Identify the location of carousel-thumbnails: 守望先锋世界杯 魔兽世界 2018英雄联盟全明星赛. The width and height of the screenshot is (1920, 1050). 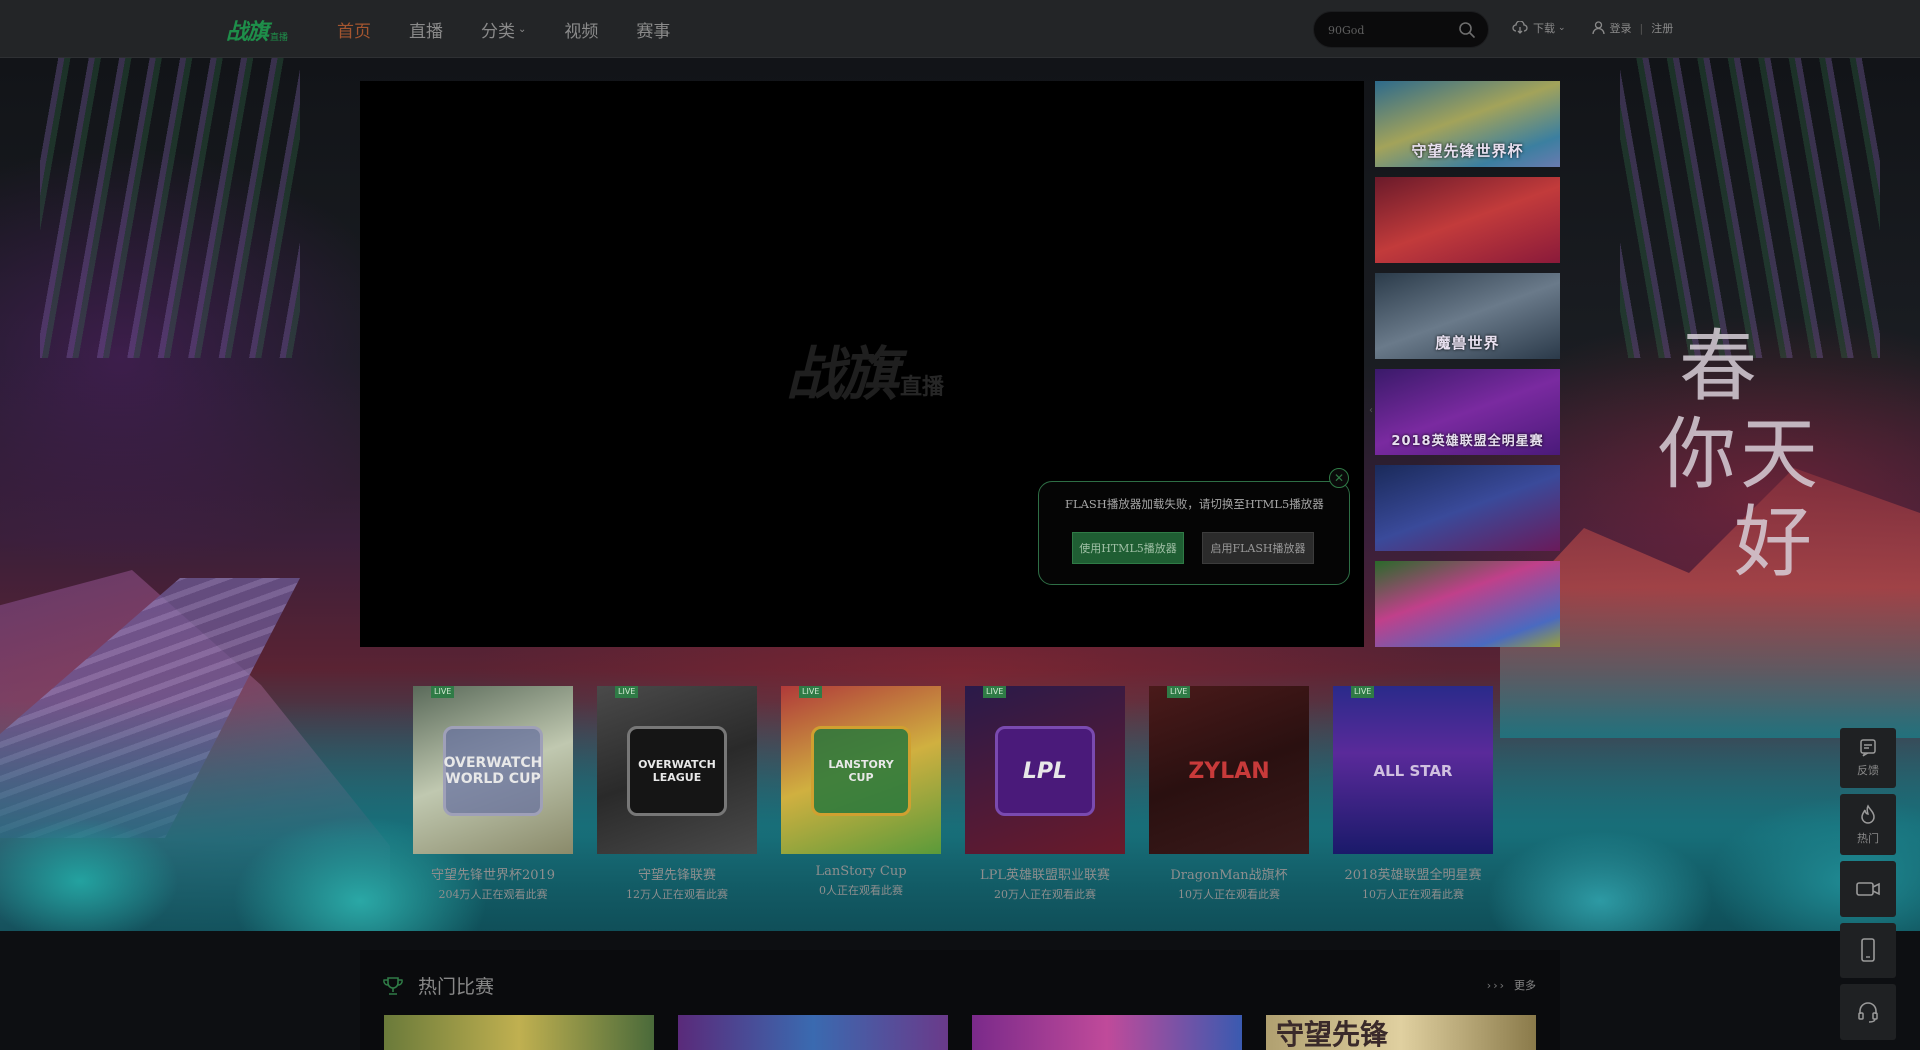
(1467, 369).